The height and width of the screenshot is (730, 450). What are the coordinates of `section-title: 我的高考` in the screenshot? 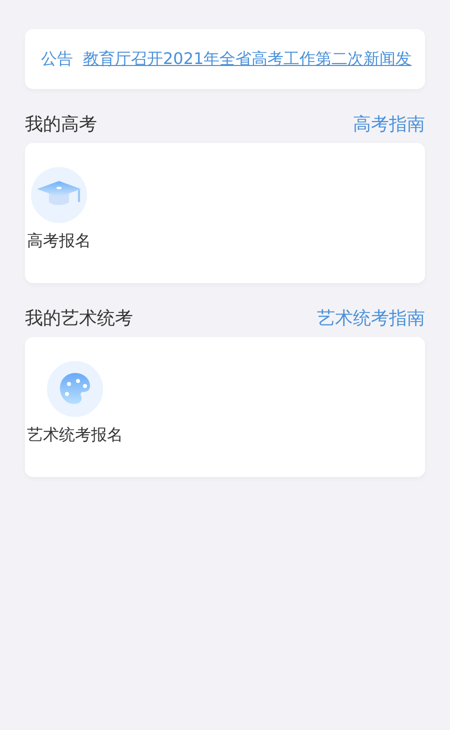 It's located at (61, 124).